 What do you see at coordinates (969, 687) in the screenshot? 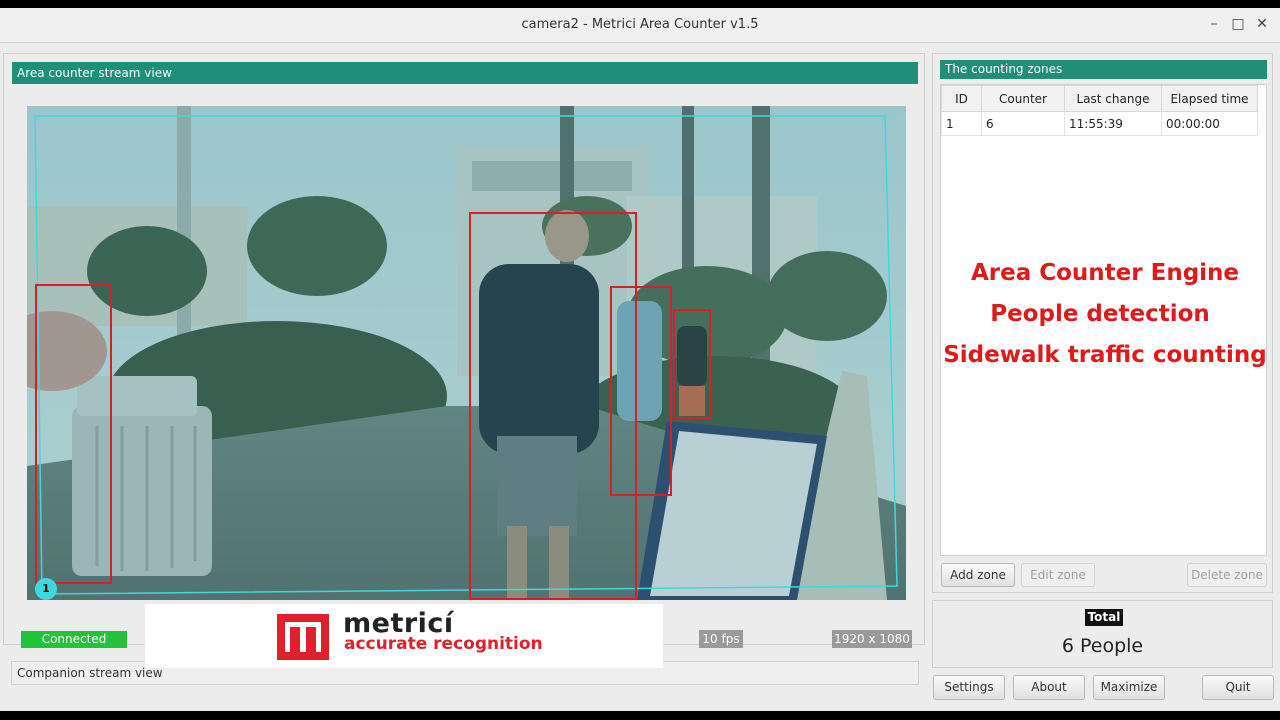
I see `settings-button: Settings` at bounding box center [969, 687].